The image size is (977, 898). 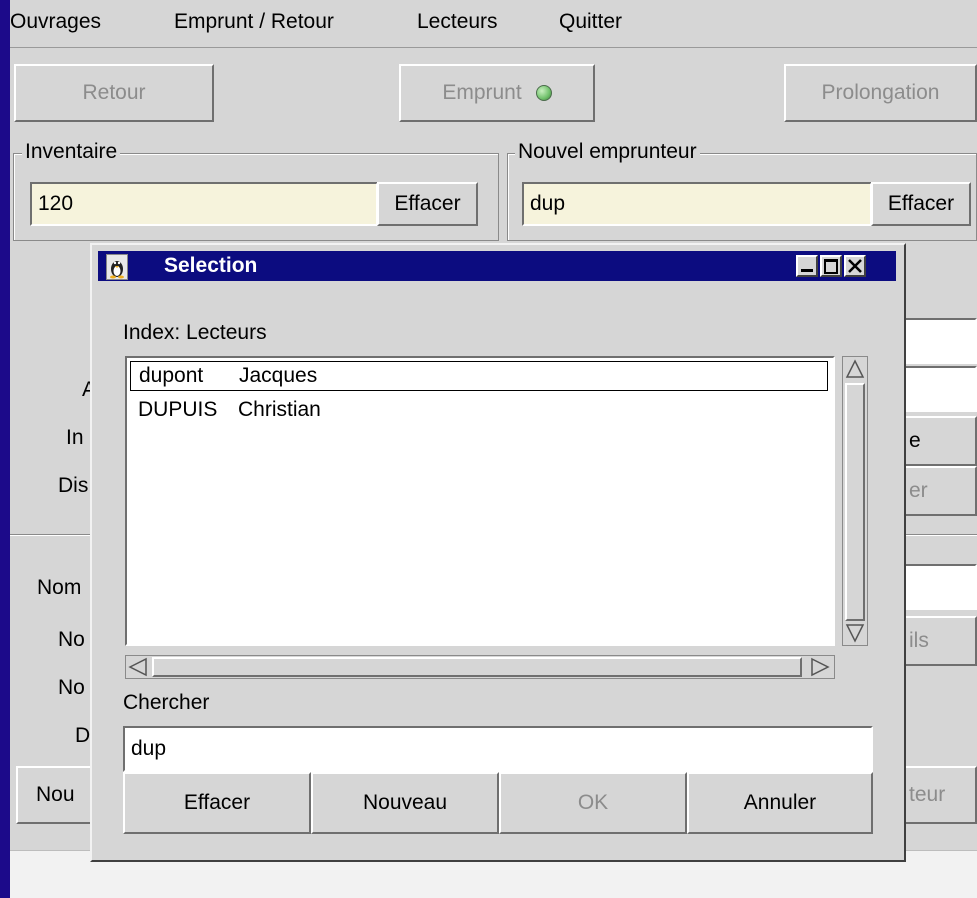 I want to click on bg-label-nom: Nom, so click(x=59, y=587).